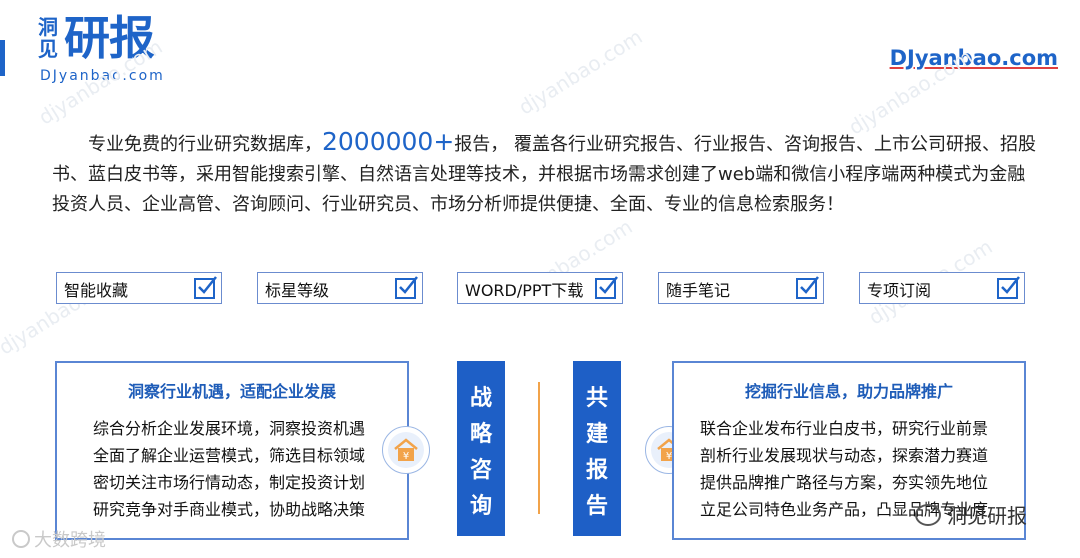 This screenshot has height=558, width=1080. I want to click on vertical-char: 共, so click(596, 398).